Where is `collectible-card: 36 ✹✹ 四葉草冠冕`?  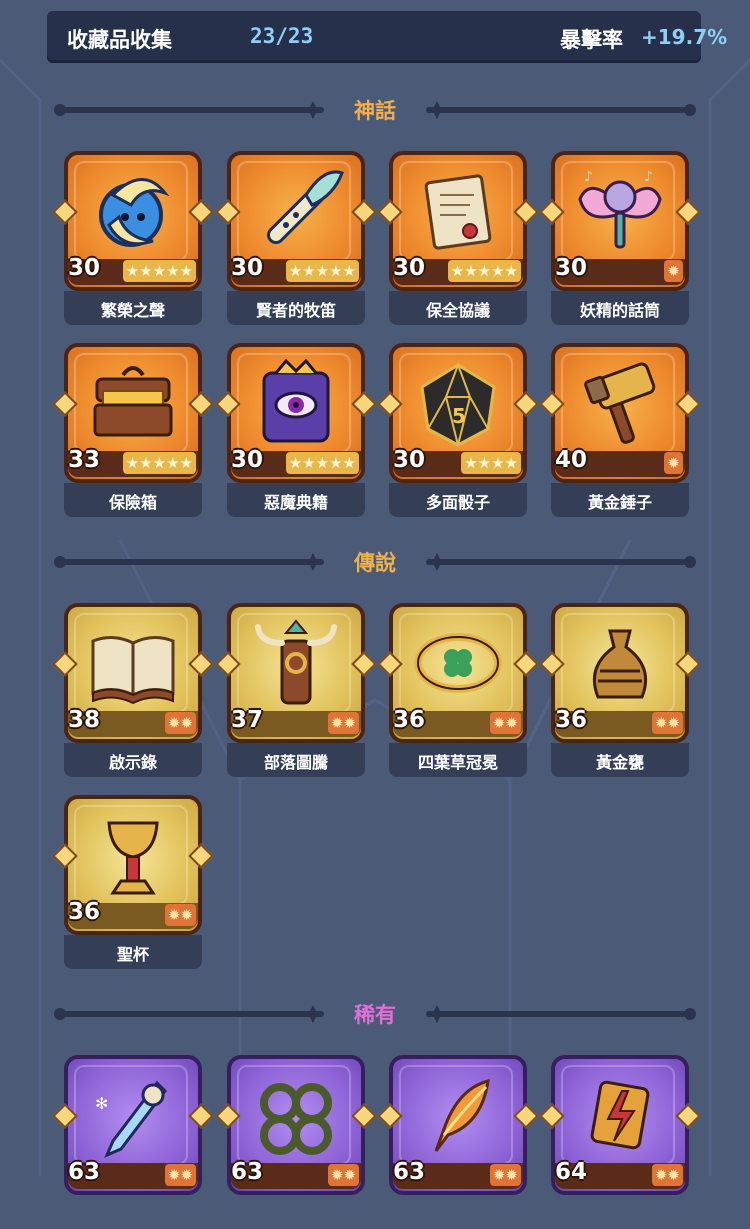
collectible-card: 36 ✹✹ 四葉草冠冕 is located at coordinates (458, 690).